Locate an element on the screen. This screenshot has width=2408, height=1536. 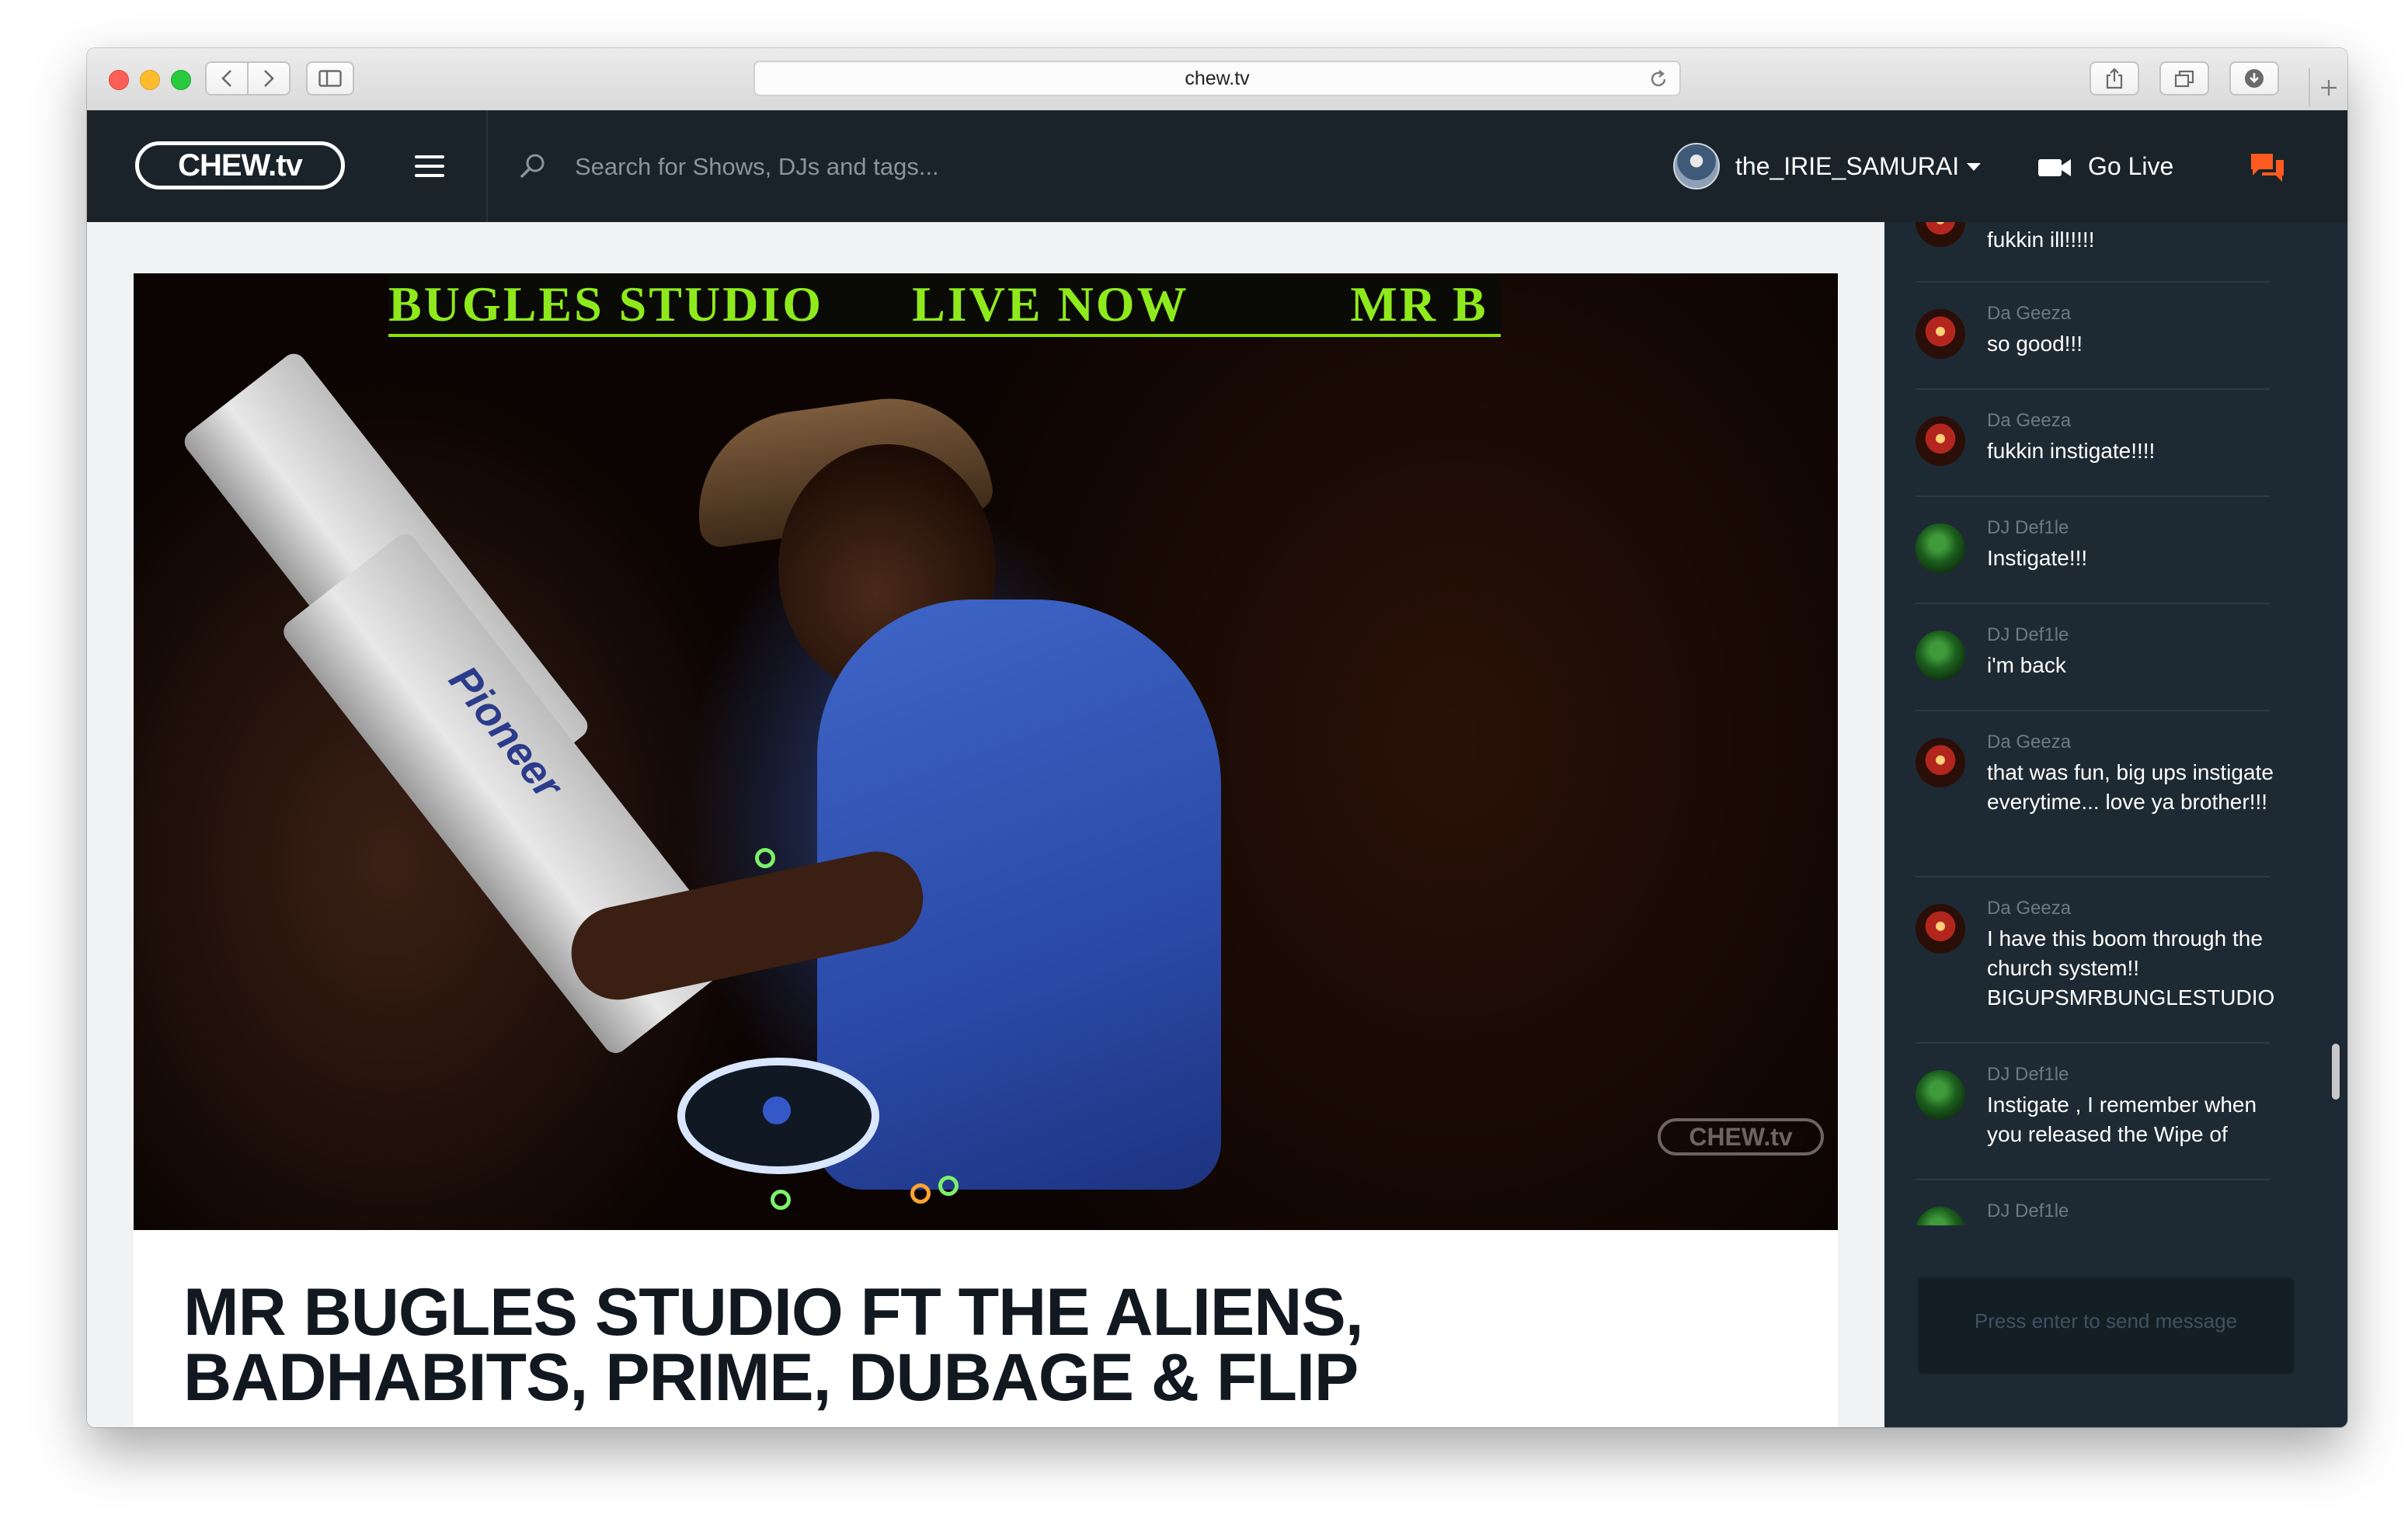
share-button is located at coordinates (2114, 79).